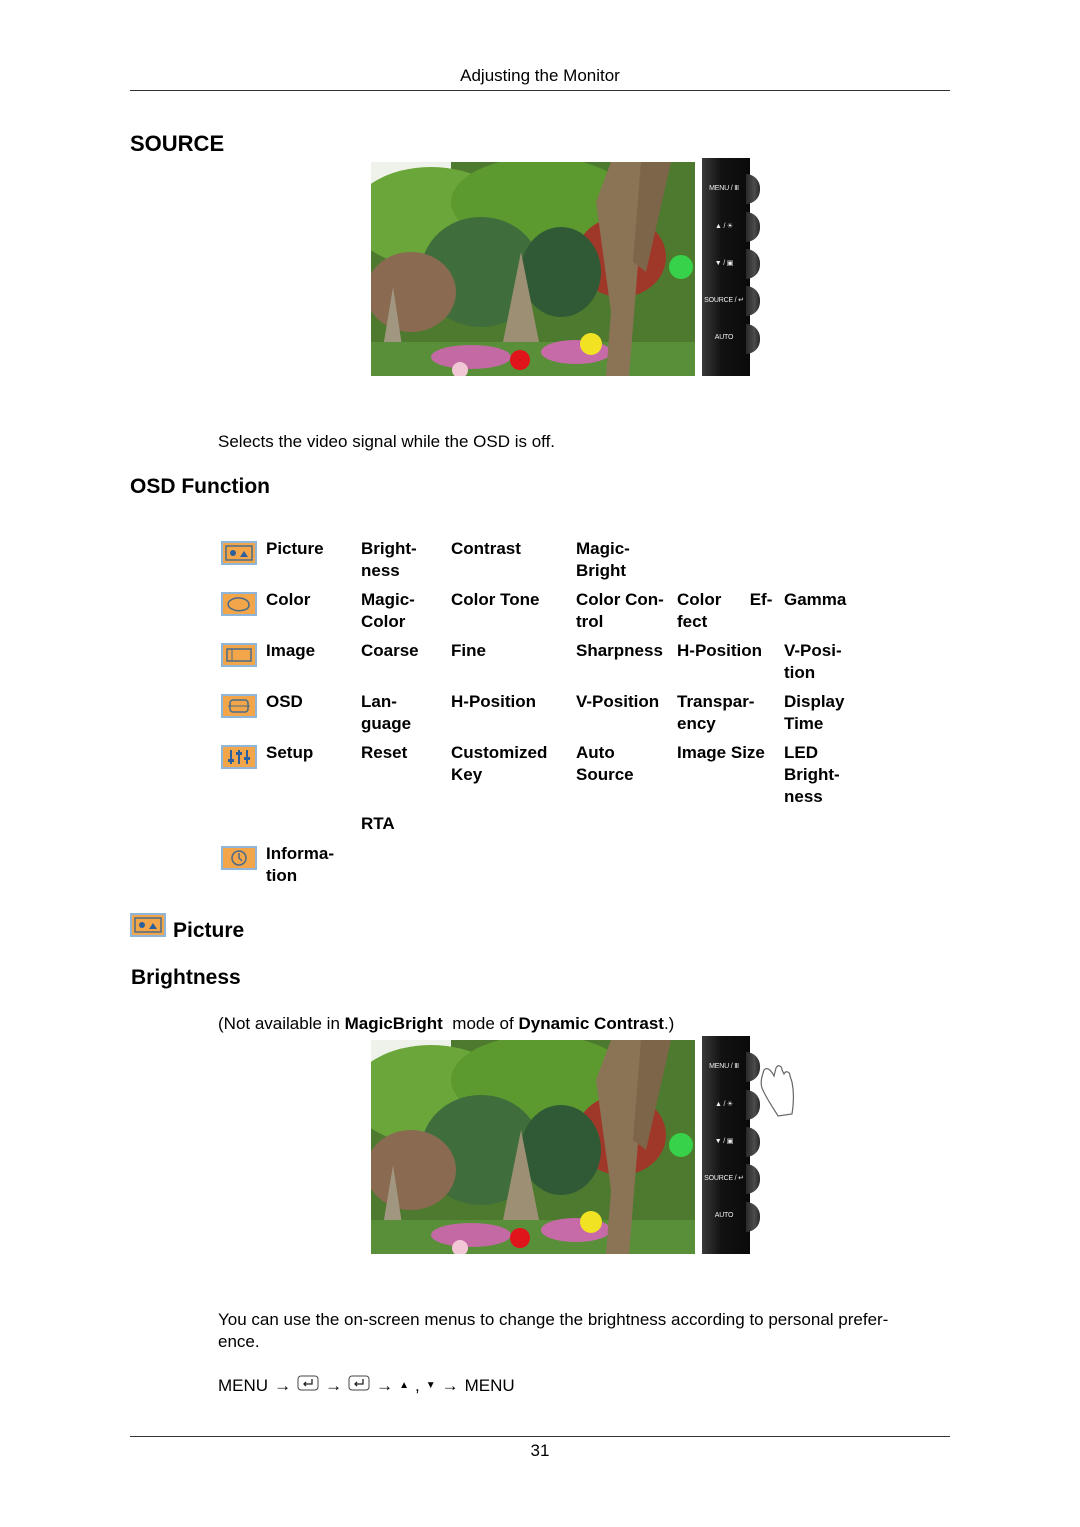 Image resolution: width=1080 pixels, height=1527 pixels. Describe the element at coordinates (540, 90) in the screenshot. I see `header-rule` at that location.